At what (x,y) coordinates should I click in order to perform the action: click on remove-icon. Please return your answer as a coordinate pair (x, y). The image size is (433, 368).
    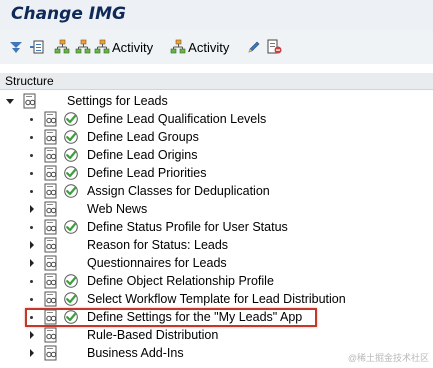
    Looking at the image, I should click on (274, 46).